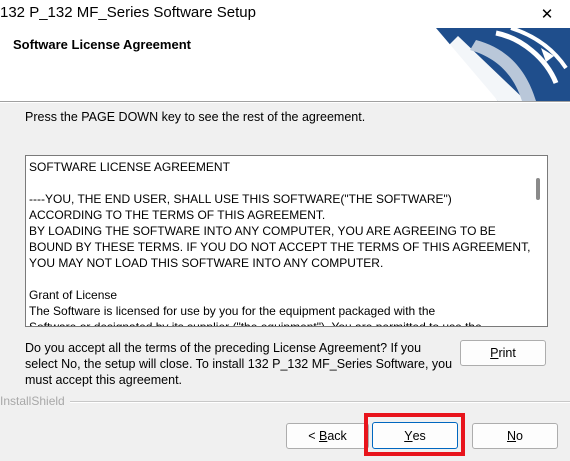 Image resolution: width=570 pixels, height=461 pixels. What do you see at coordinates (285, 102) in the screenshot?
I see `header-divider-highlight` at bounding box center [285, 102].